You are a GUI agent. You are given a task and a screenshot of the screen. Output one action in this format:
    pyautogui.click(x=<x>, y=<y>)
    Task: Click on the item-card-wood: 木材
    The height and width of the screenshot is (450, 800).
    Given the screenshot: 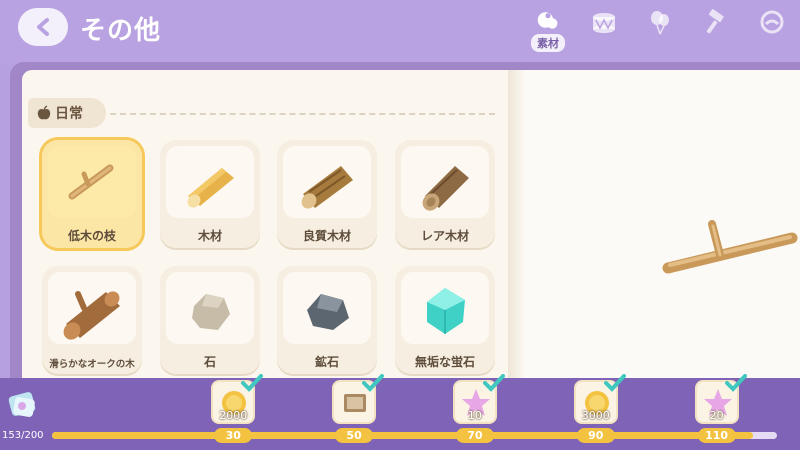 What is the action you would take?
    pyautogui.click(x=210, y=194)
    